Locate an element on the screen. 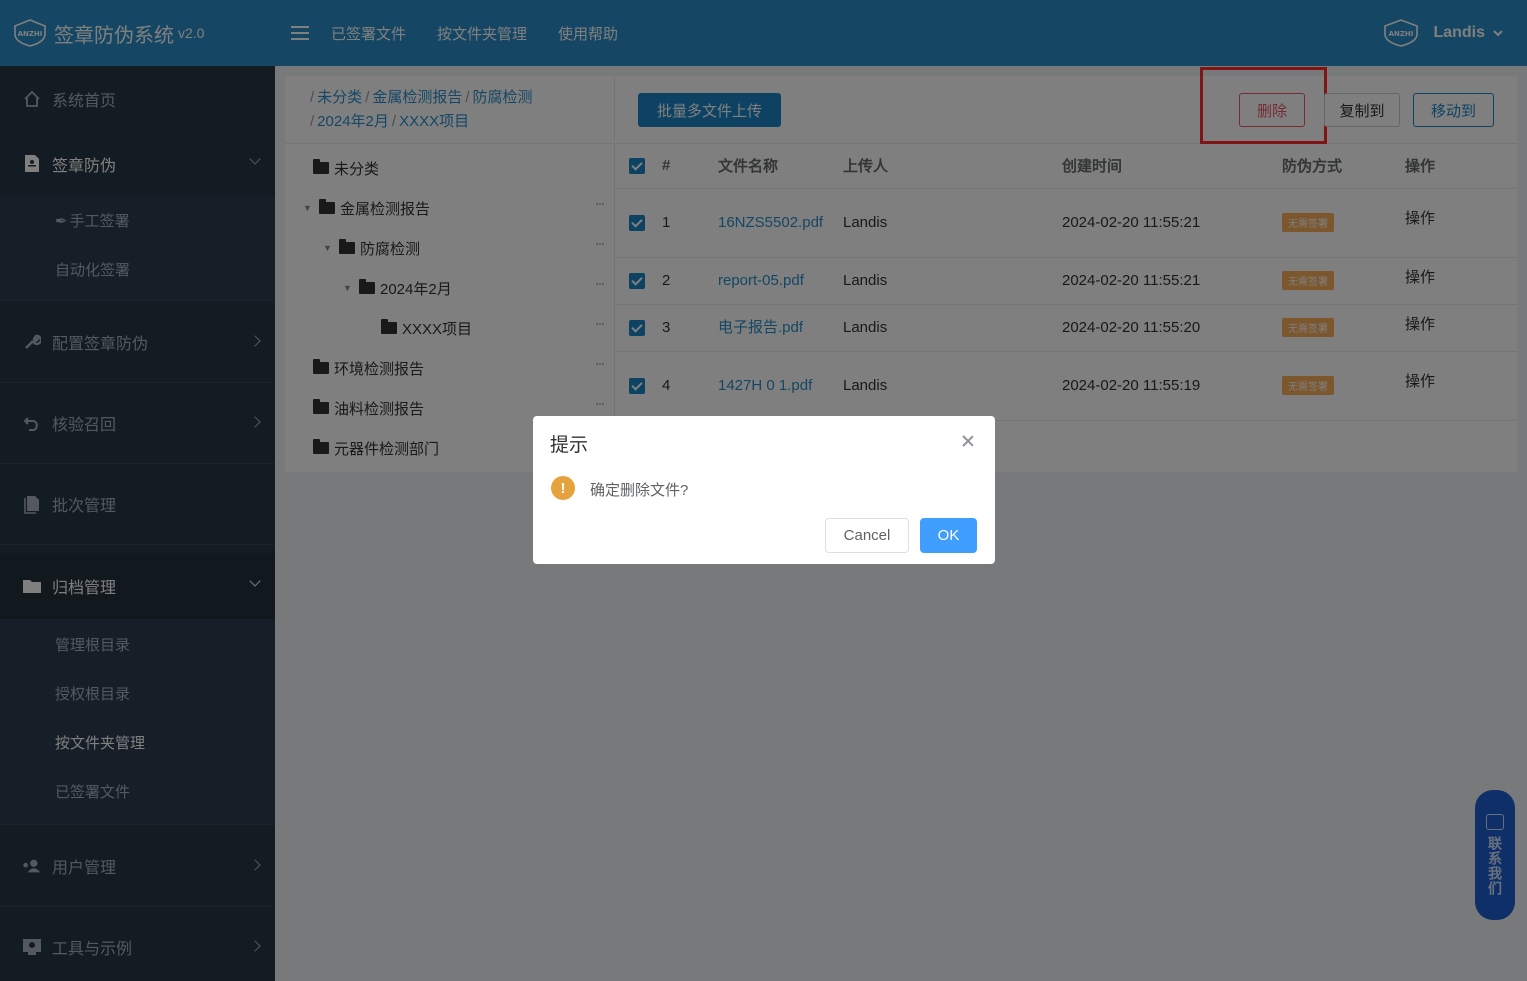  ok-button: OK is located at coordinates (948, 535).